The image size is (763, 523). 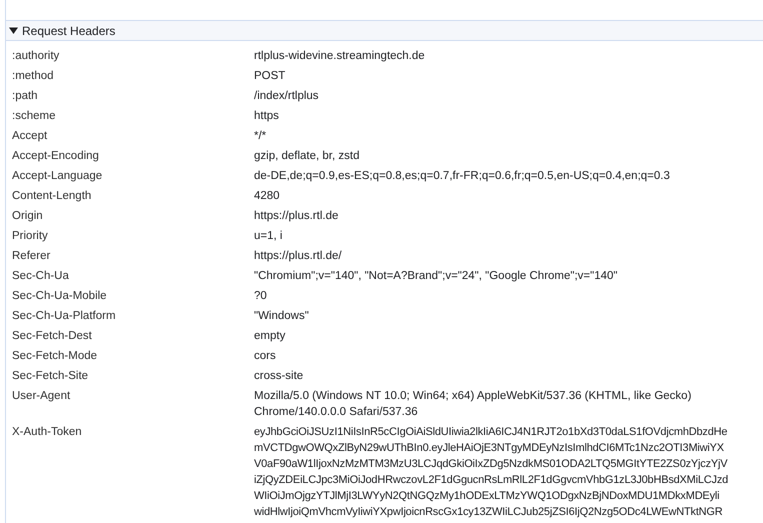 I want to click on header-name: Sec-Fetch-Mode, so click(x=55, y=356).